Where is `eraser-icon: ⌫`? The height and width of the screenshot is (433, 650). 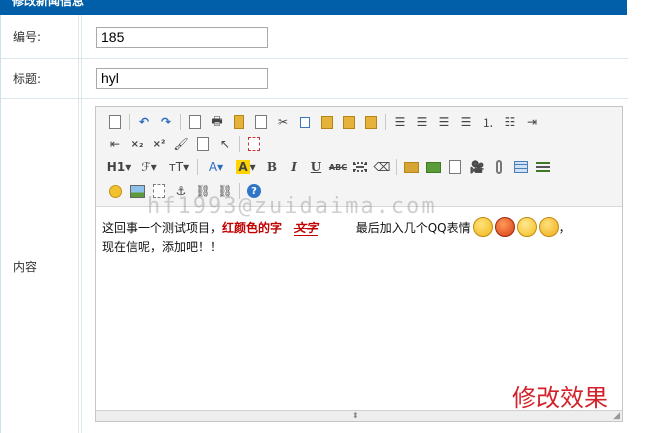 eraser-icon: ⌫ is located at coordinates (382, 167).